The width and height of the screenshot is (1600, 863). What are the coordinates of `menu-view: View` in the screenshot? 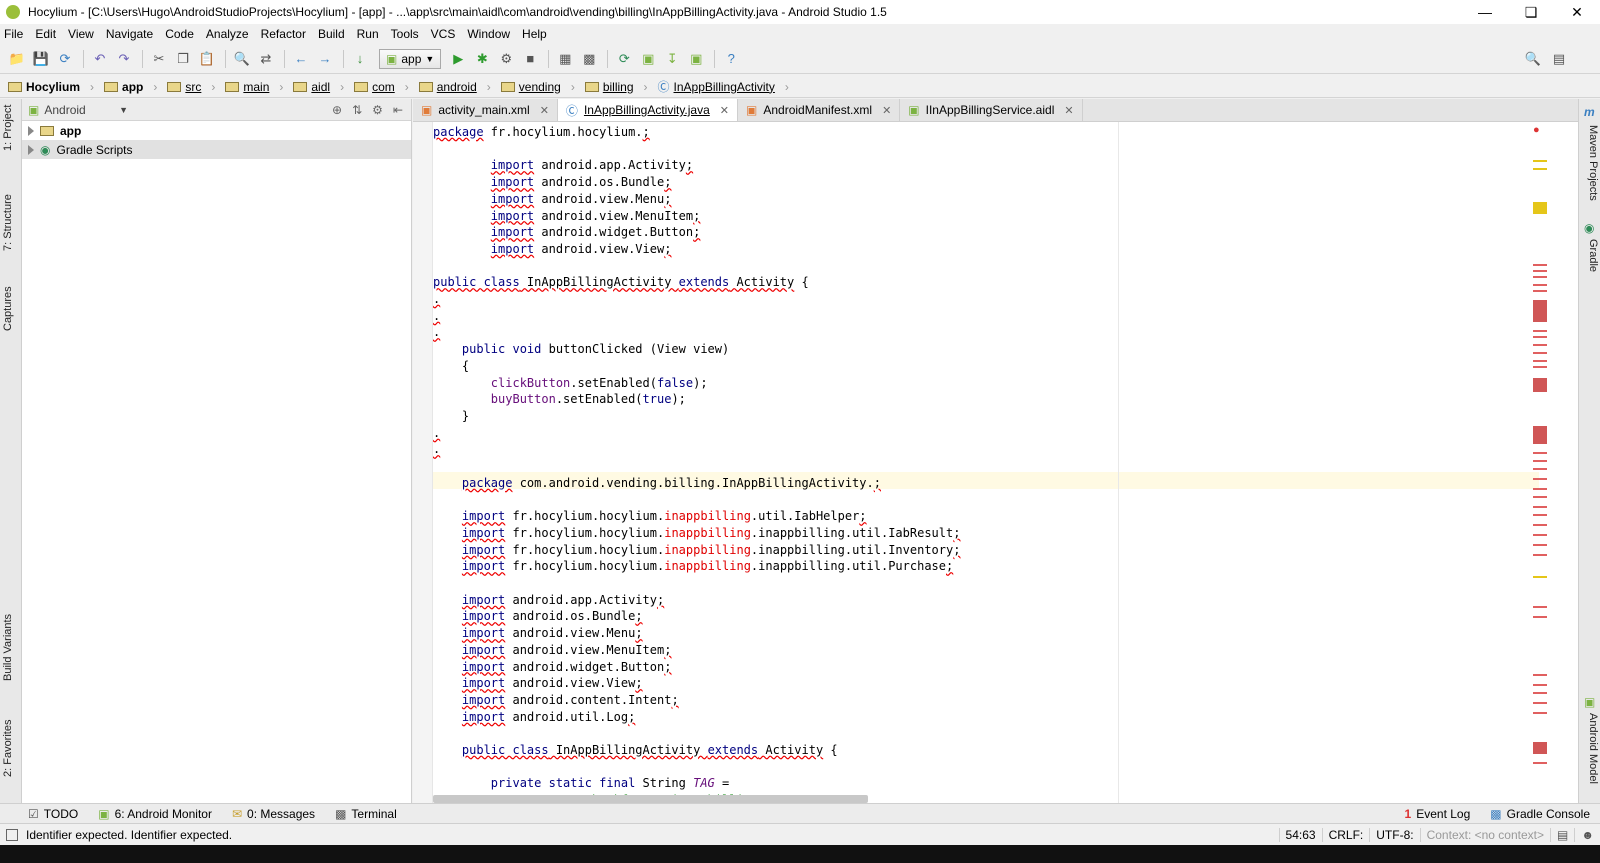 It's located at (81, 34).